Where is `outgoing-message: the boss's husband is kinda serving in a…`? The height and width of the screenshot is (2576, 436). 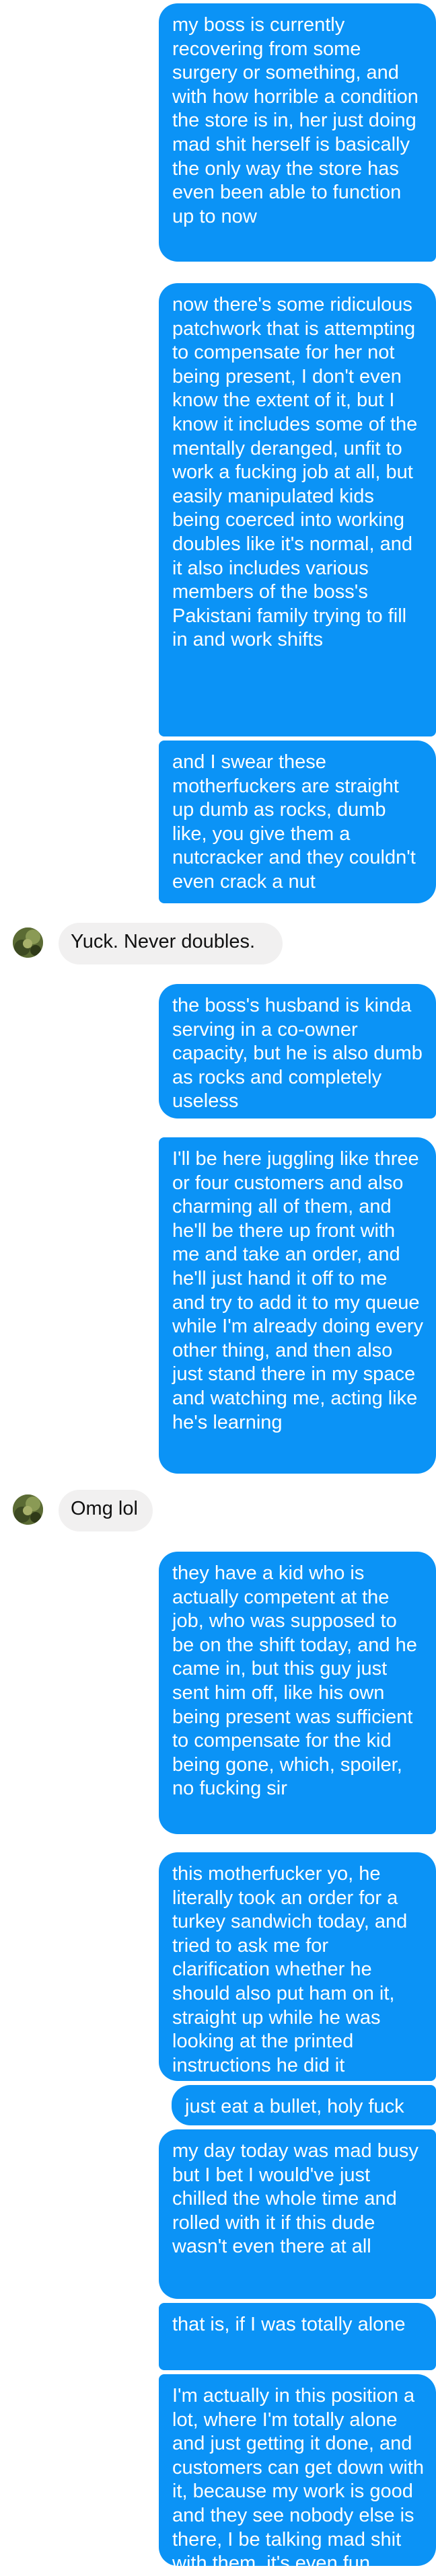 outgoing-message: the boss's husband is kinda serving in a… is located at coordinates (297, 1051).